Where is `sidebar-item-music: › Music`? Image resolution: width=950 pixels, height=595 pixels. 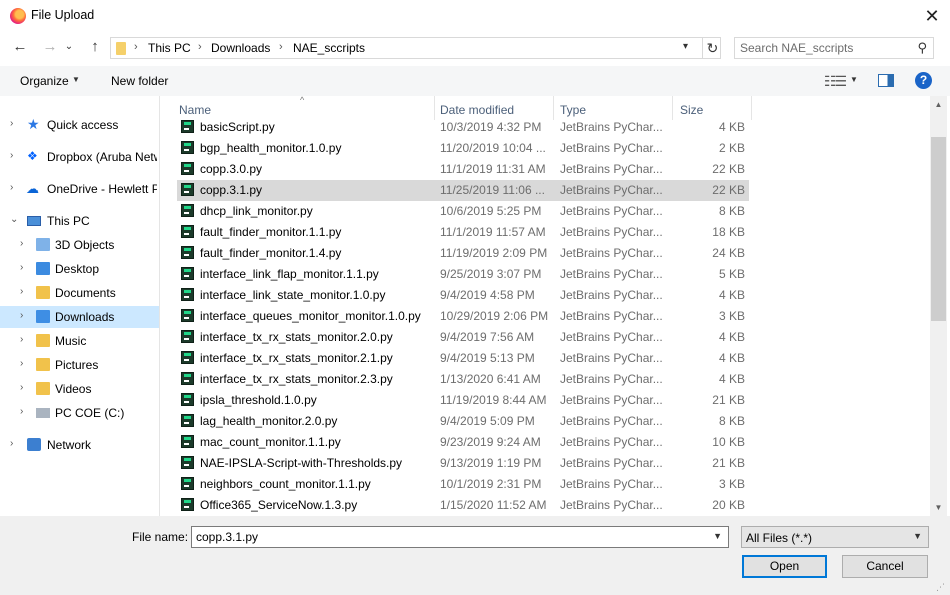
sidebar-item-music: › Music is located at coordinates (79, 341).